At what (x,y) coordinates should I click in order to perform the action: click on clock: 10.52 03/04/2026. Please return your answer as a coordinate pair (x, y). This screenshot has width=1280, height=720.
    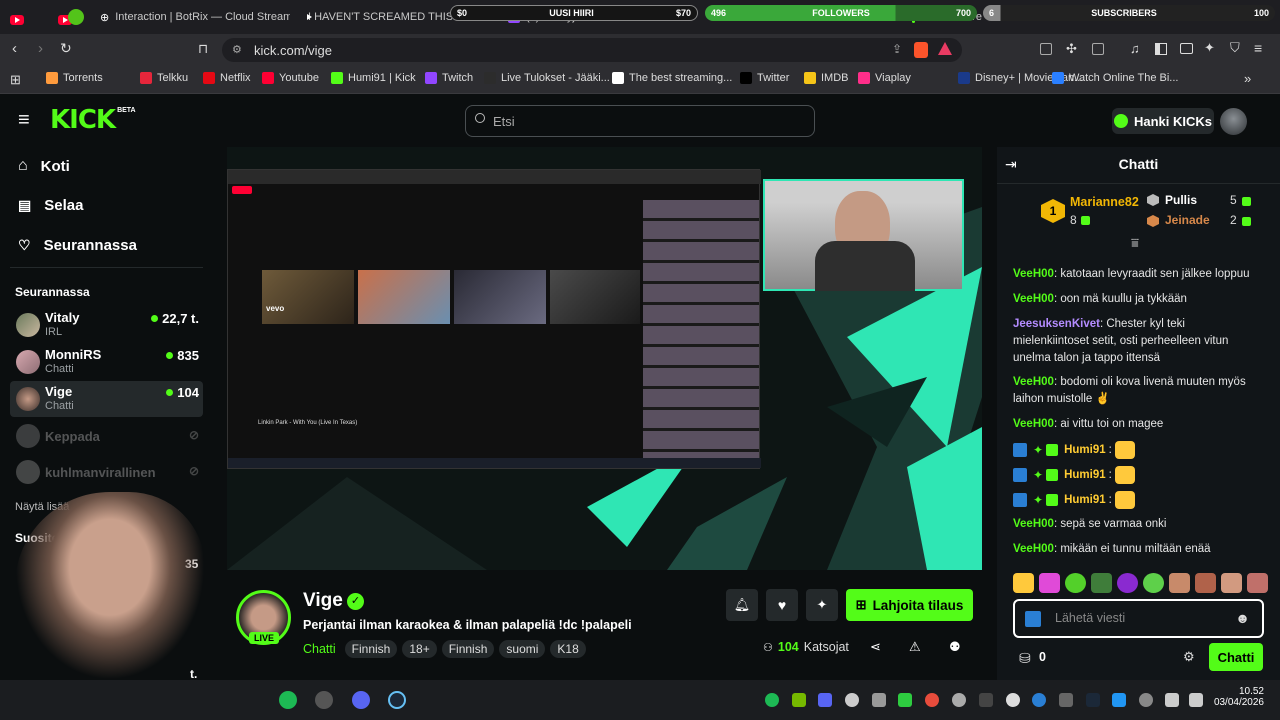
    Looking at the image, I should click on (1237, 697).